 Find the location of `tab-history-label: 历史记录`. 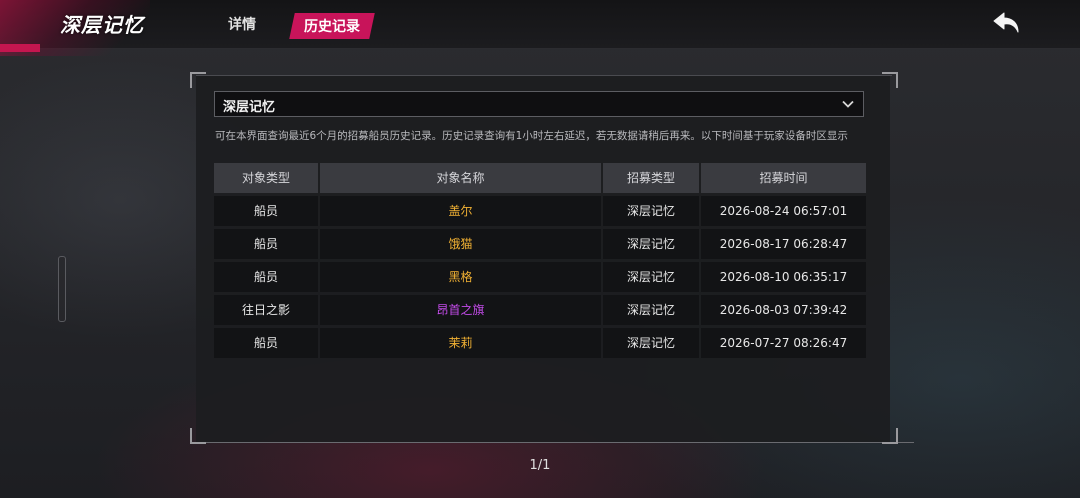

tab-history-label: 历史记录 is located at coordinates (332, 27).